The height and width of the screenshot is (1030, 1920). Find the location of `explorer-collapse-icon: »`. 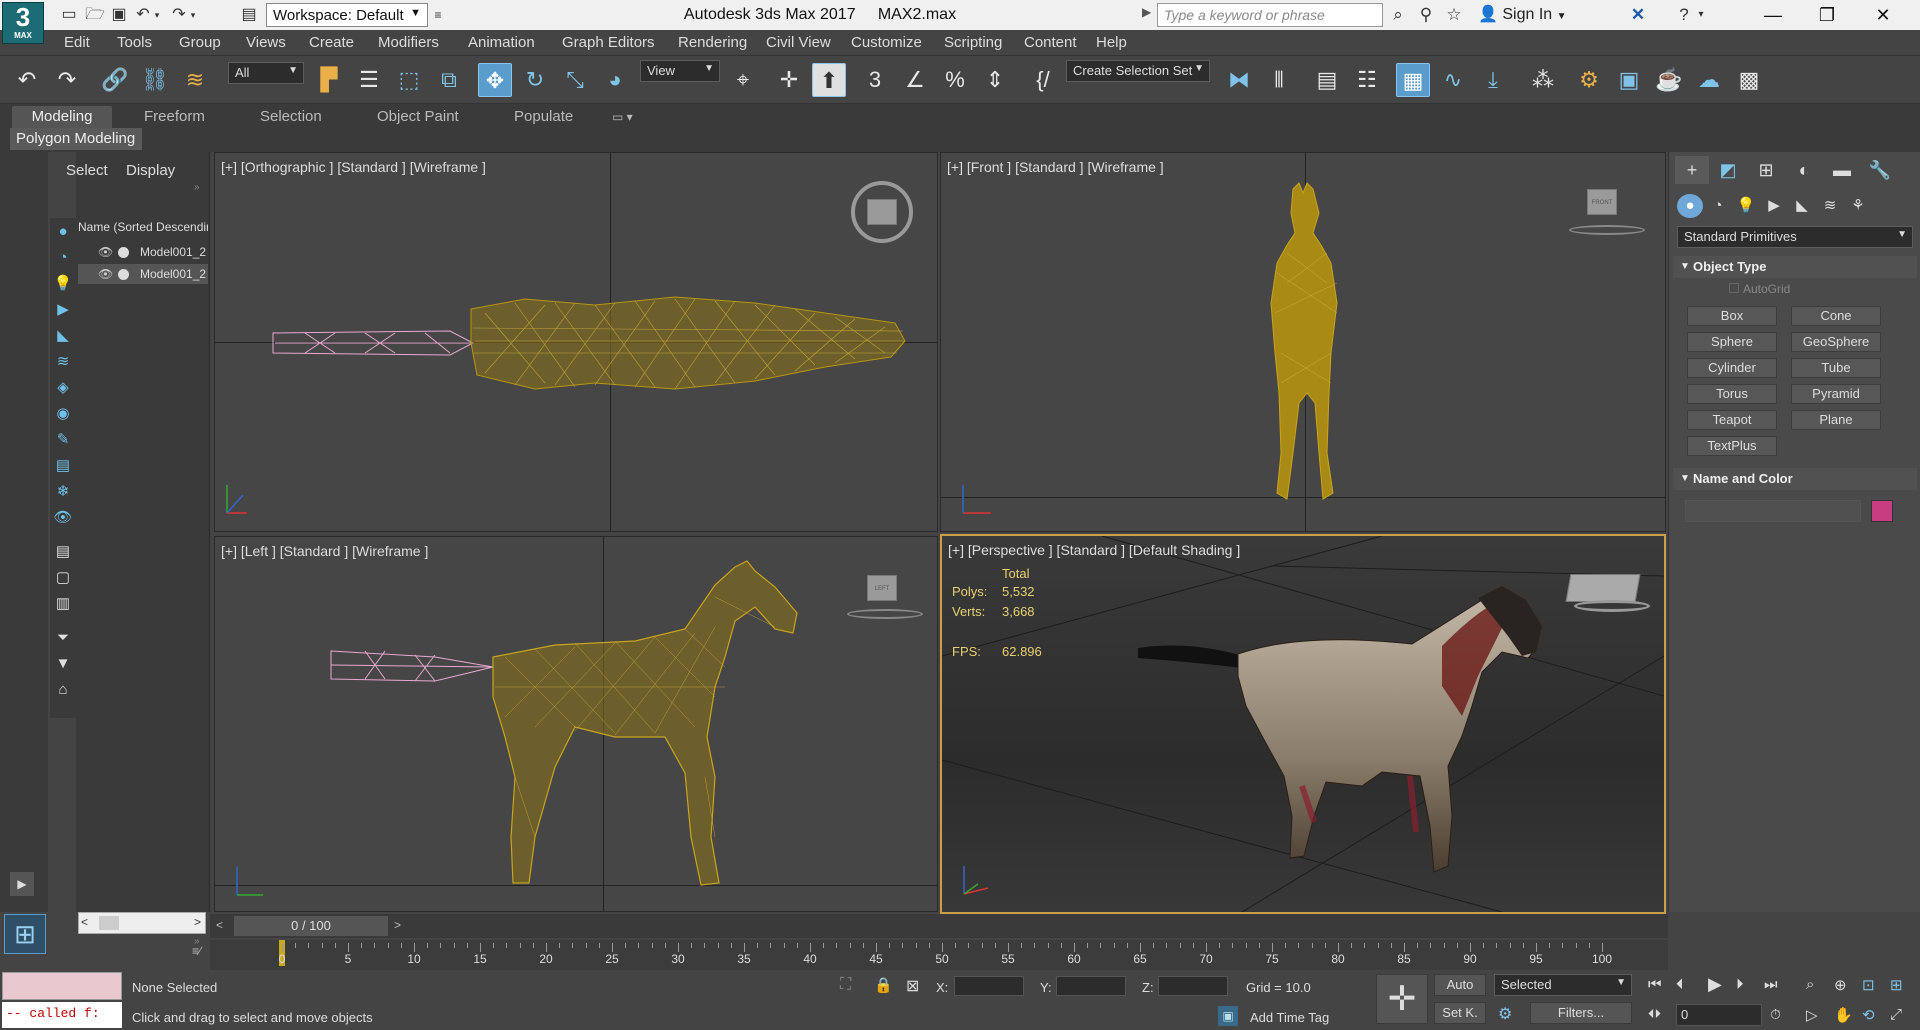

explorer-collapse-icon: » is located at coordinates (197, 187).